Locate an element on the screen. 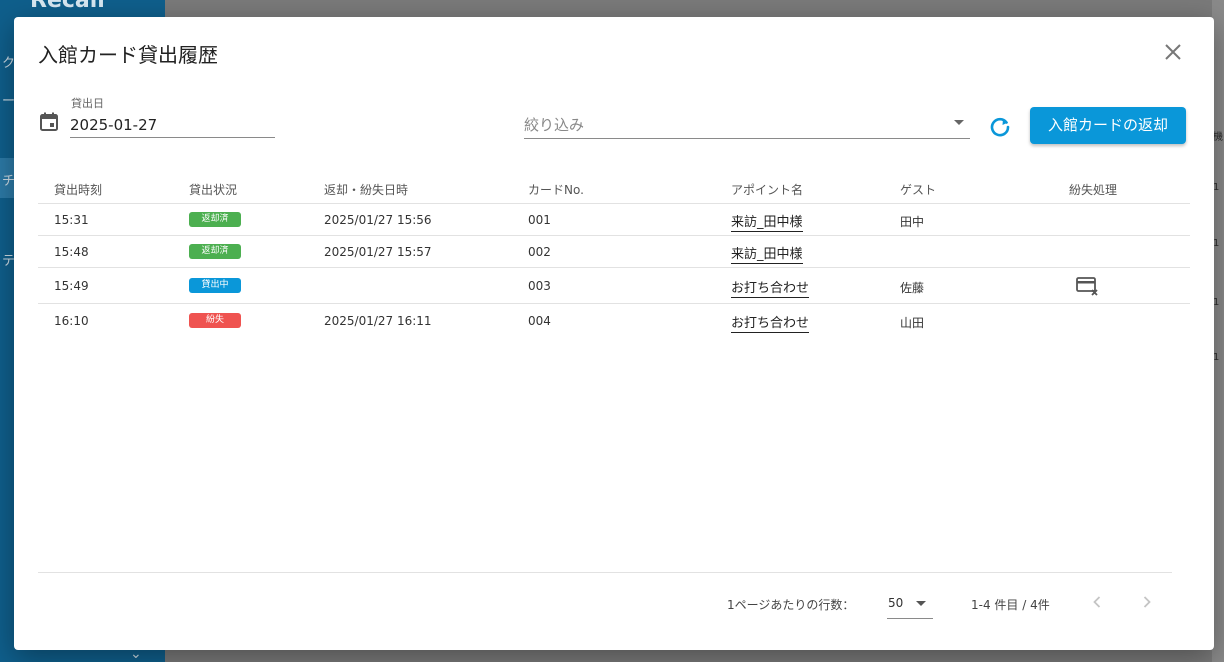 The width and height of the screenshot is (1224, 662). cell-card-no: 002 is located at coordinates (539, 252).